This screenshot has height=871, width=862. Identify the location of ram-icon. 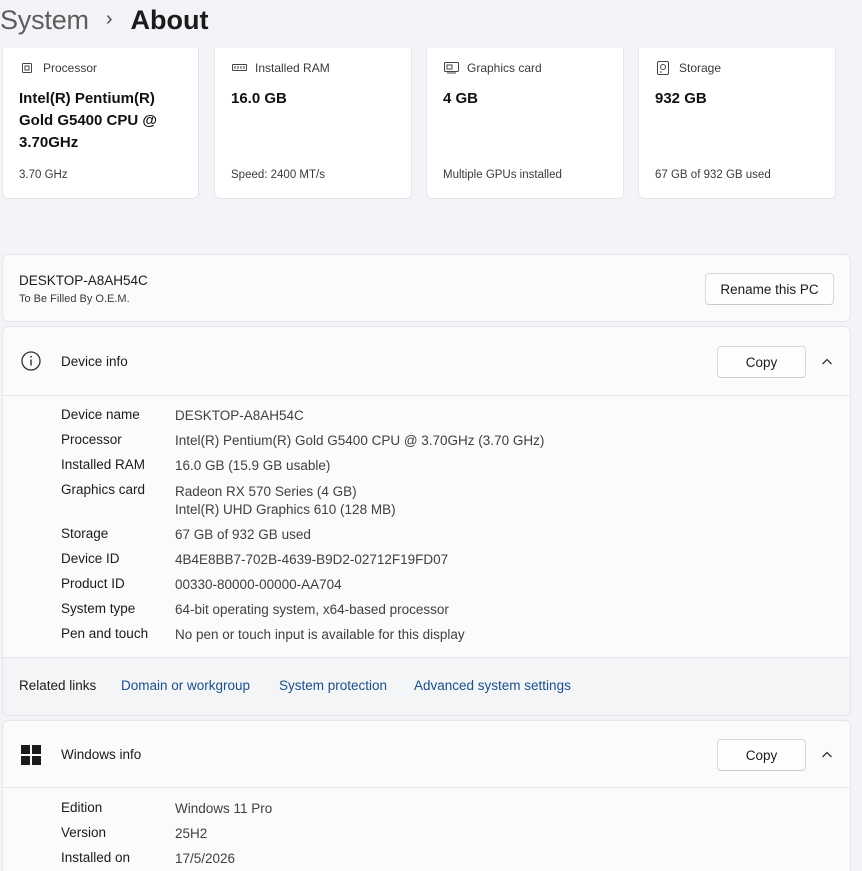
(239, 68).